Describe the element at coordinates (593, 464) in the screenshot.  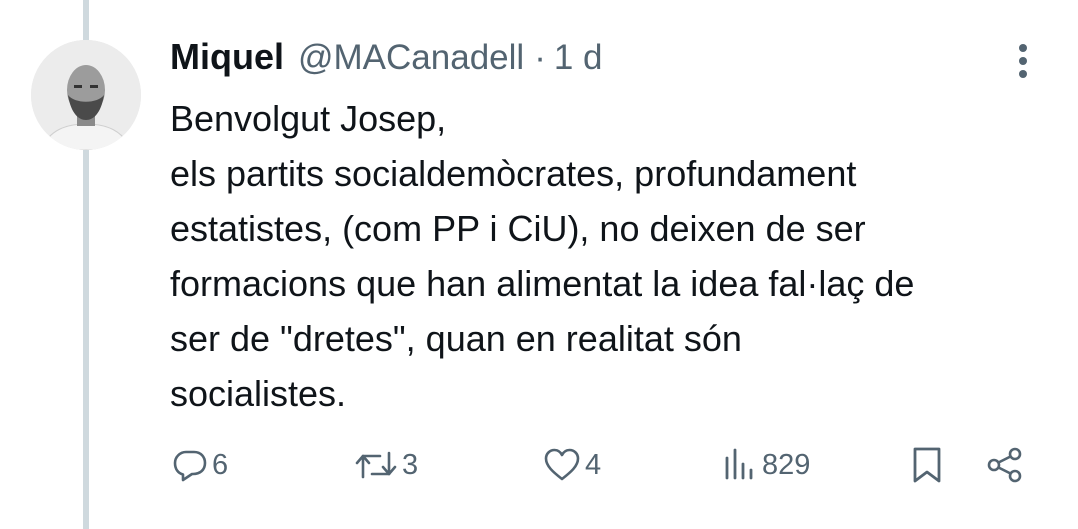
I see `like-count: 4` at that location.